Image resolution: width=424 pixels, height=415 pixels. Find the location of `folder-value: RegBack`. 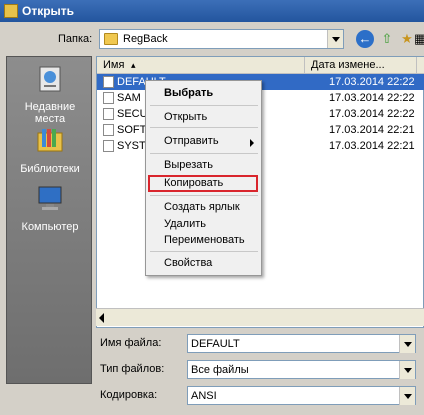

folder-value: RegBack is located at coordinates (145, 39).